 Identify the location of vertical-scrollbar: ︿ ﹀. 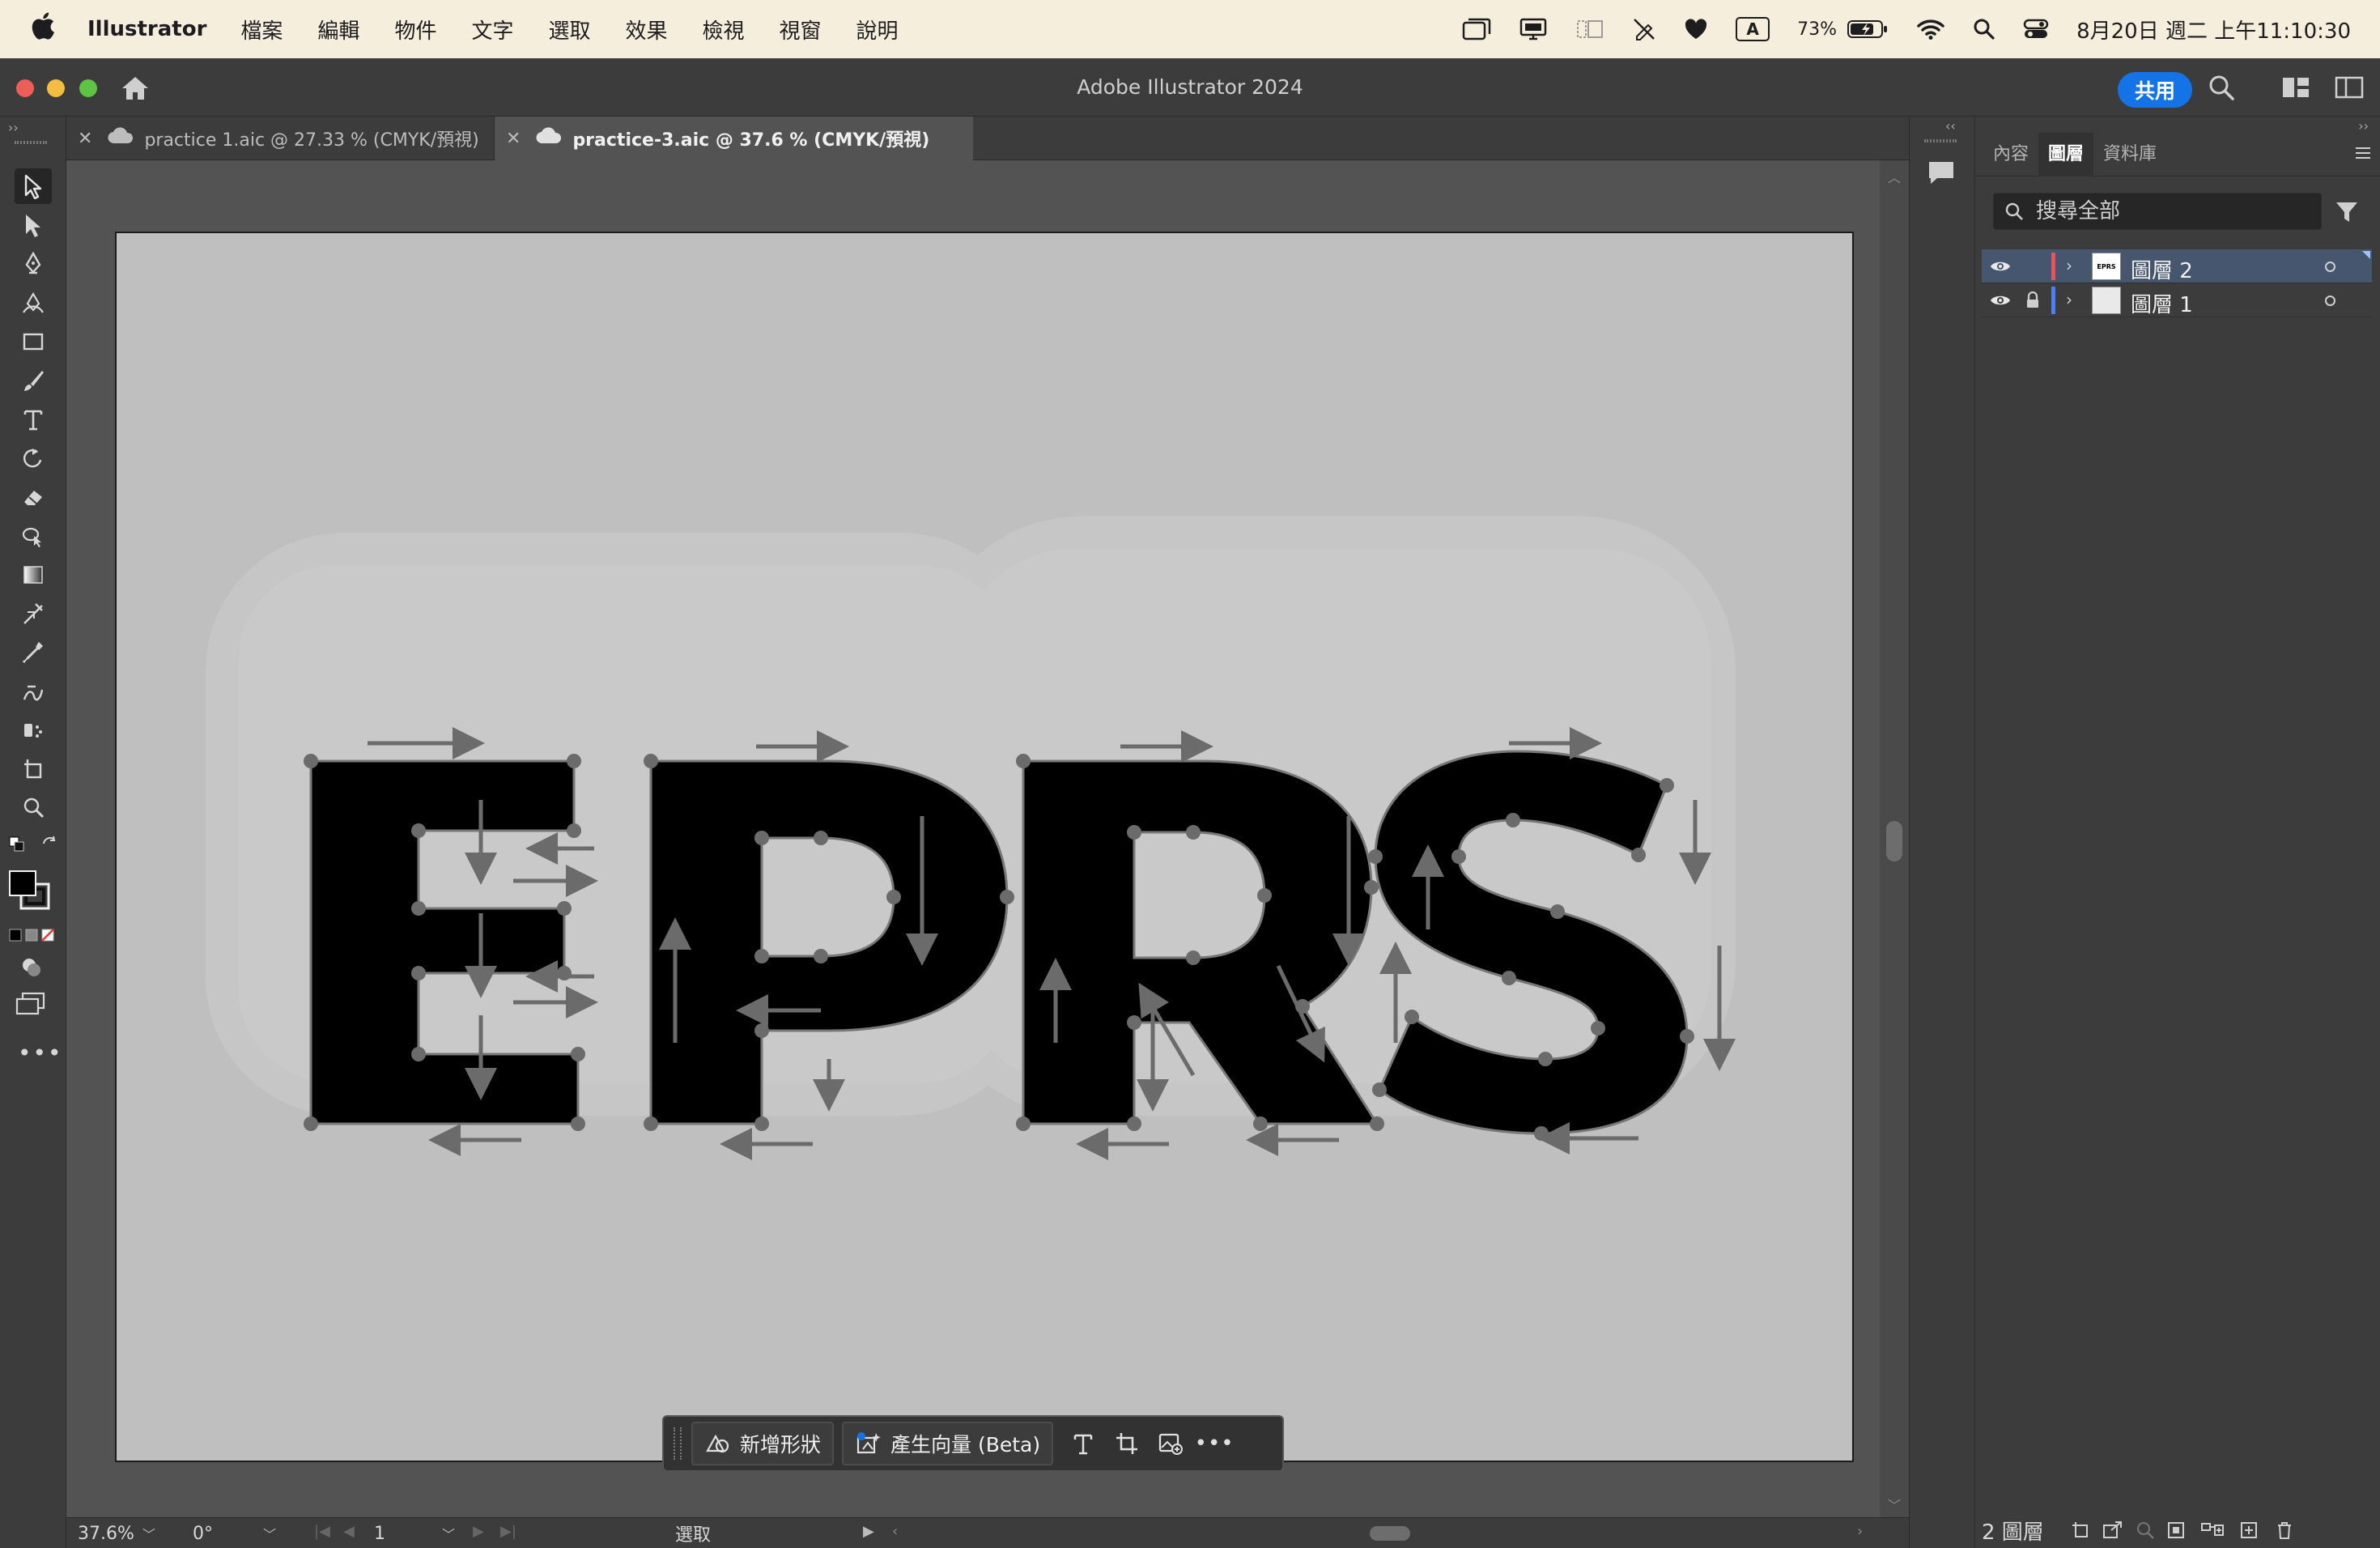
(1895, 839).